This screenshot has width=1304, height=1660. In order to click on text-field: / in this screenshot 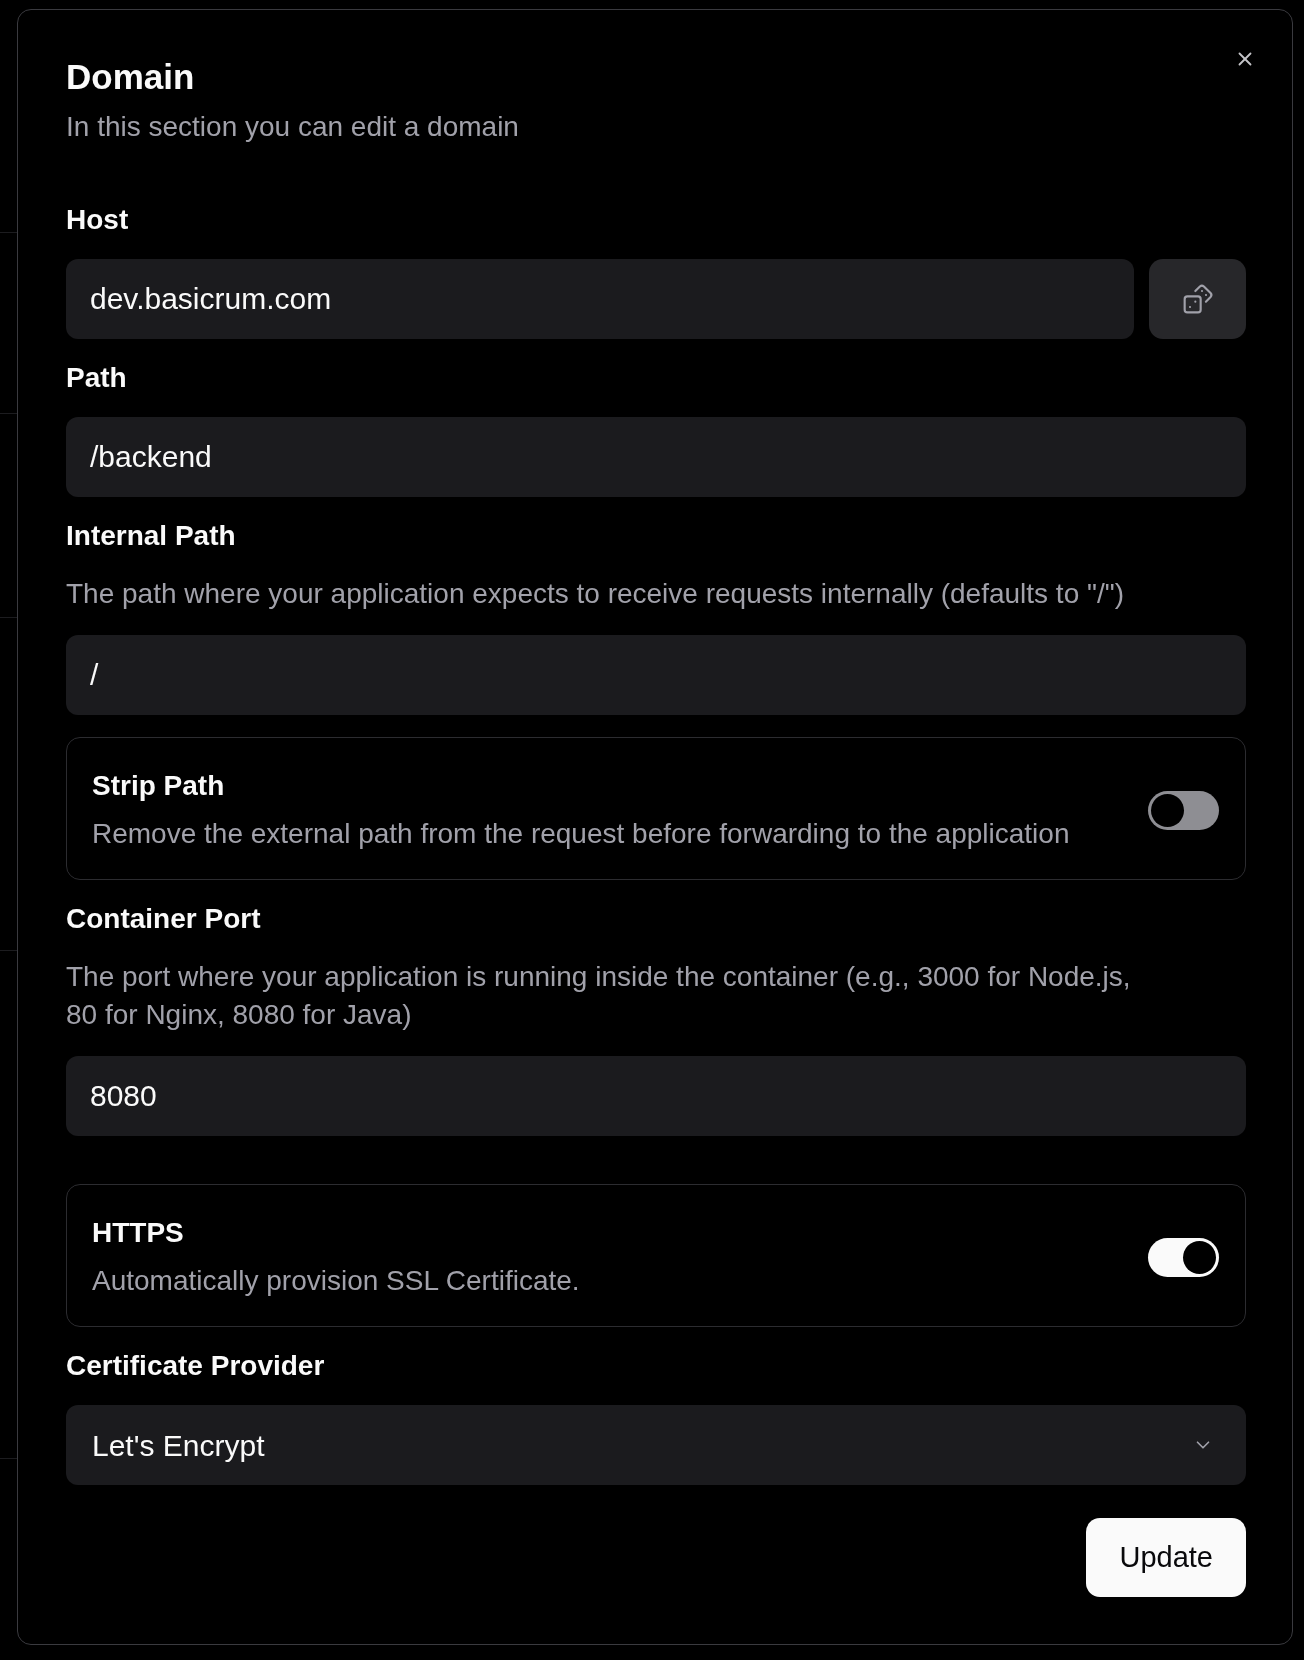, I will do `click(656, 675)`.